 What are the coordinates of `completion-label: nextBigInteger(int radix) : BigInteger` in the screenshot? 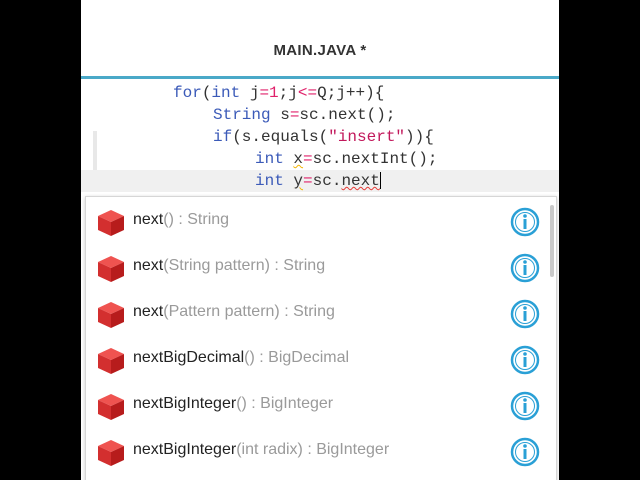 It's located at (261, 450).